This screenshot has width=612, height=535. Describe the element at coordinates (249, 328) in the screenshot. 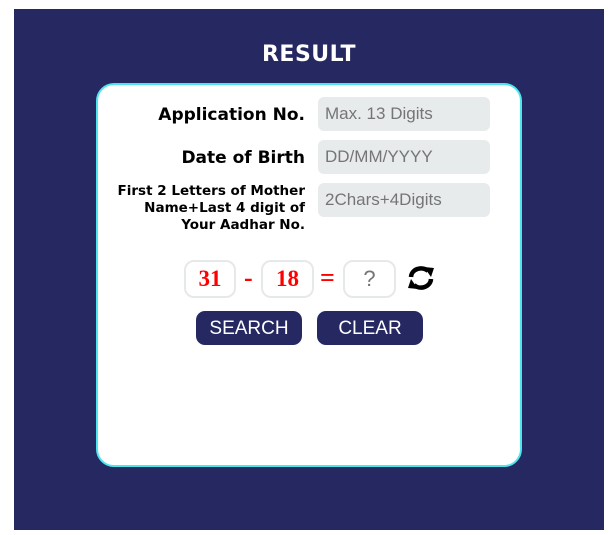

I see `search-button: SEARCH` at that location.